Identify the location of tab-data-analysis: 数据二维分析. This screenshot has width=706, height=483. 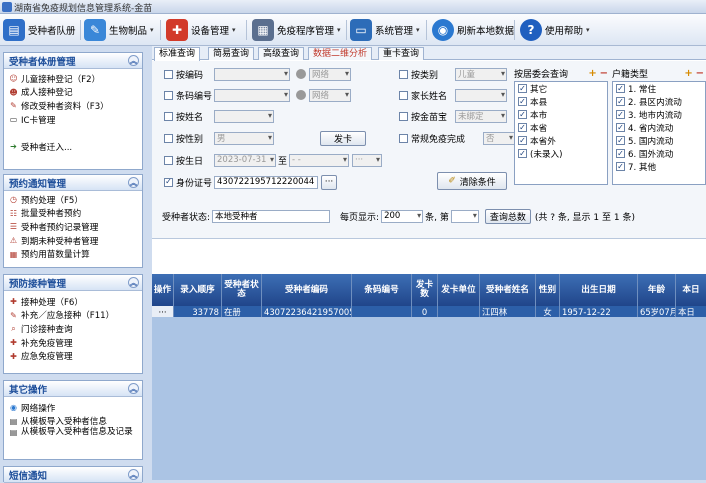
(340, 53).